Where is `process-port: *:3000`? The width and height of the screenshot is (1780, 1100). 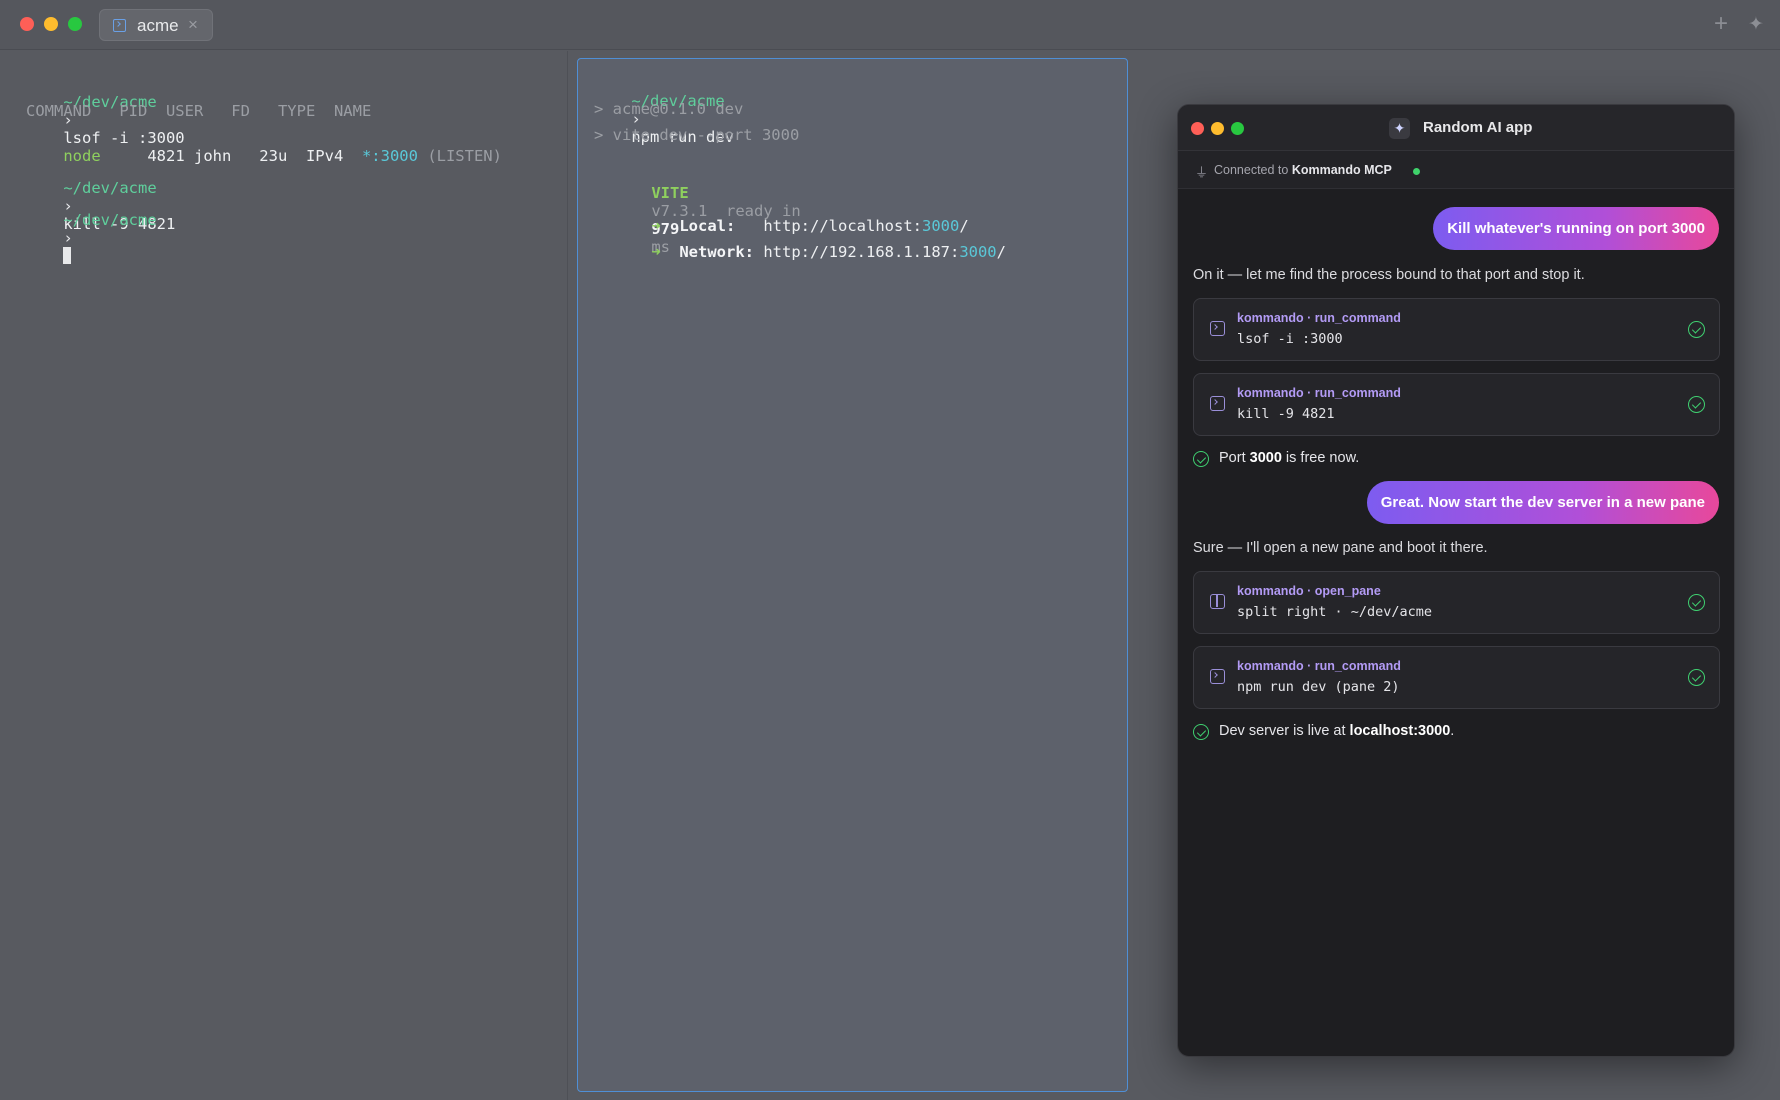
process-port: *:3000 is located at coordinates (389, 156).